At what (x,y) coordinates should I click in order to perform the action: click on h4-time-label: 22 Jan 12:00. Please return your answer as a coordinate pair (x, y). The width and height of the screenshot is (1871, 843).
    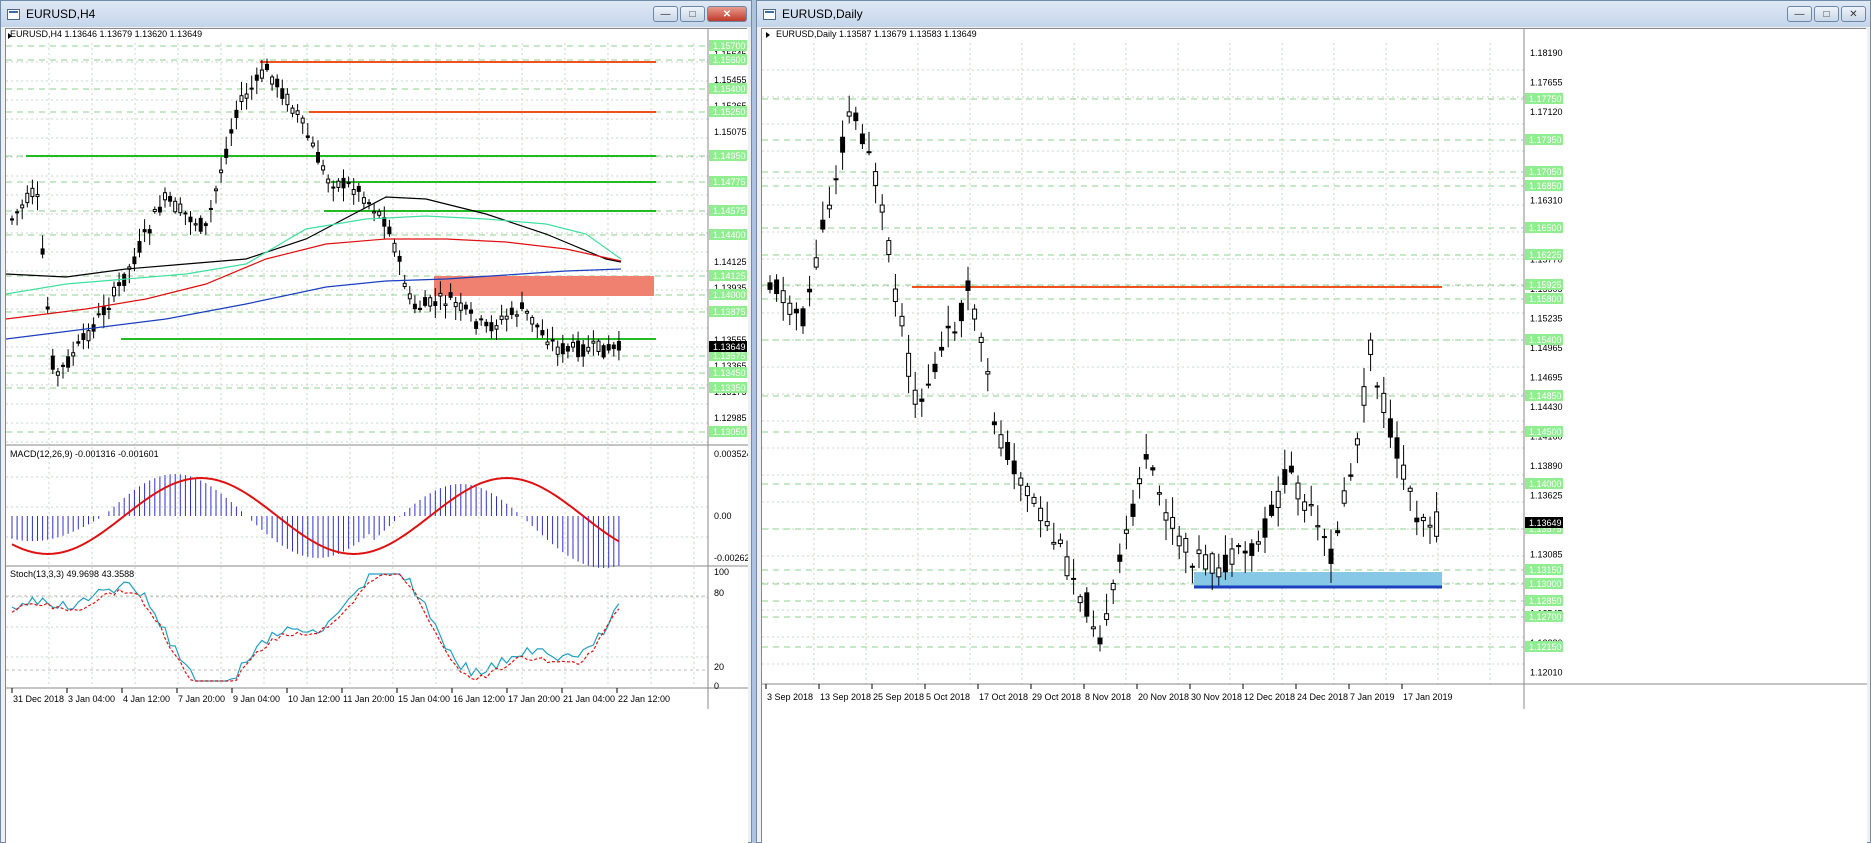
    Looking at the image, I should click on (644, 699).